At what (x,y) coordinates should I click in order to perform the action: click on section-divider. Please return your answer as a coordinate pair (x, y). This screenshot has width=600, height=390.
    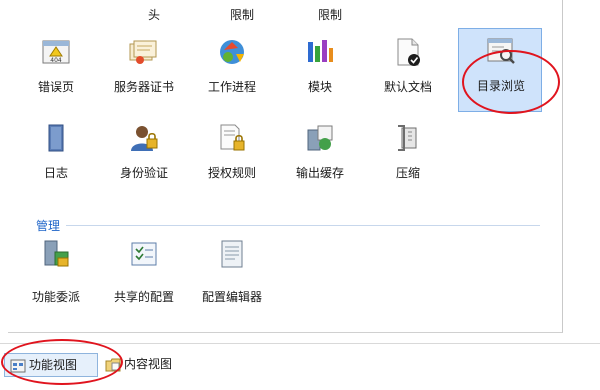
    Looking at the image, I should click on (303, 225).